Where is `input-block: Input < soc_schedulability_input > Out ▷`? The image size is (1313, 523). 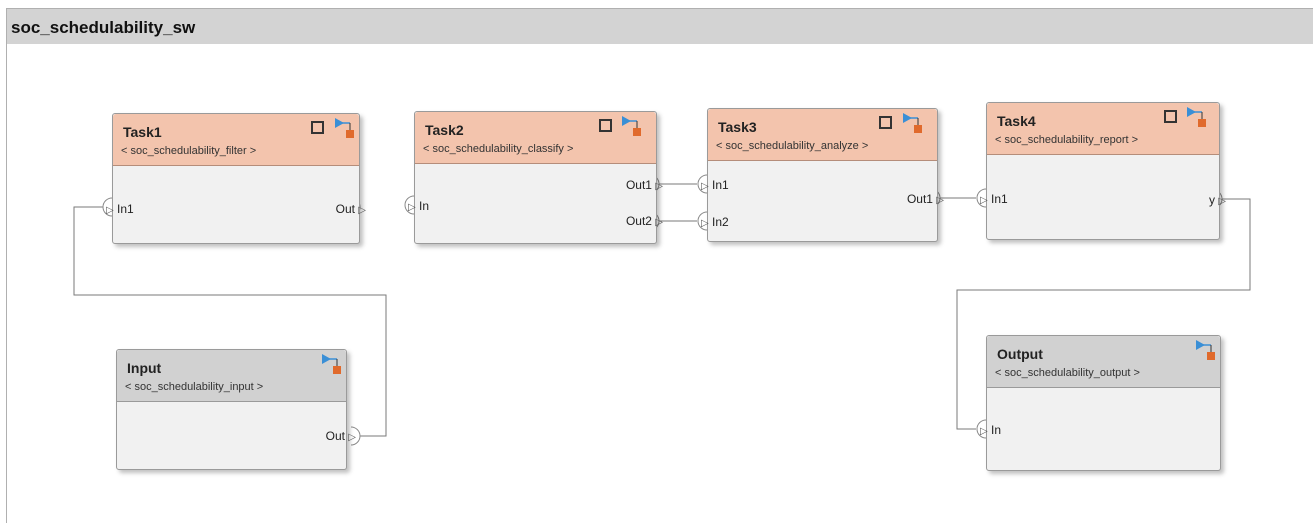 input-block: Input < soc_schedulability_input > Out ▷ is located at coordinates (236, 409).